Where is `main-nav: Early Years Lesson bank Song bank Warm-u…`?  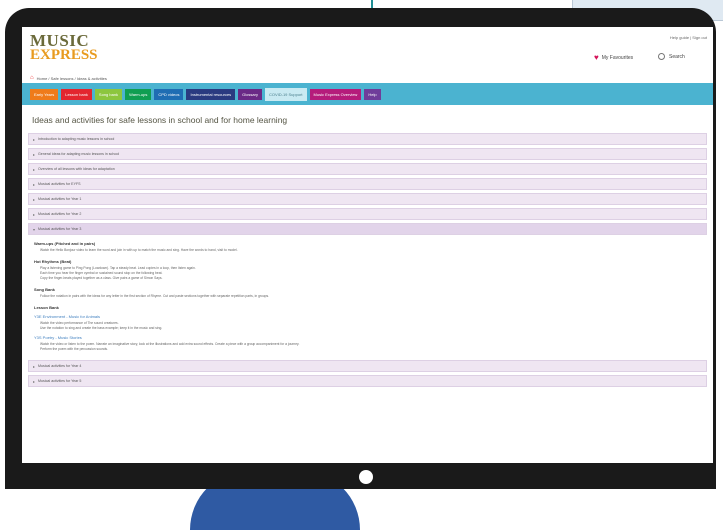
main-nav: Early Years Lesson bank Song bank Warm-u… is located at coordinates (367, 94).